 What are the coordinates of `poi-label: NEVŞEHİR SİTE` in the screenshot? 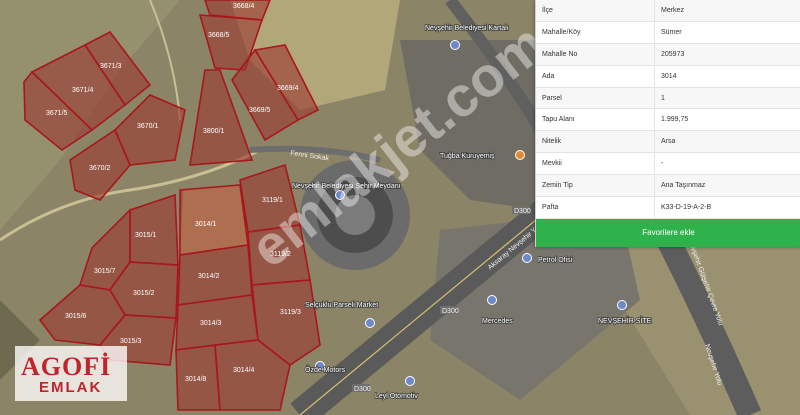 It's located at (625, 320).